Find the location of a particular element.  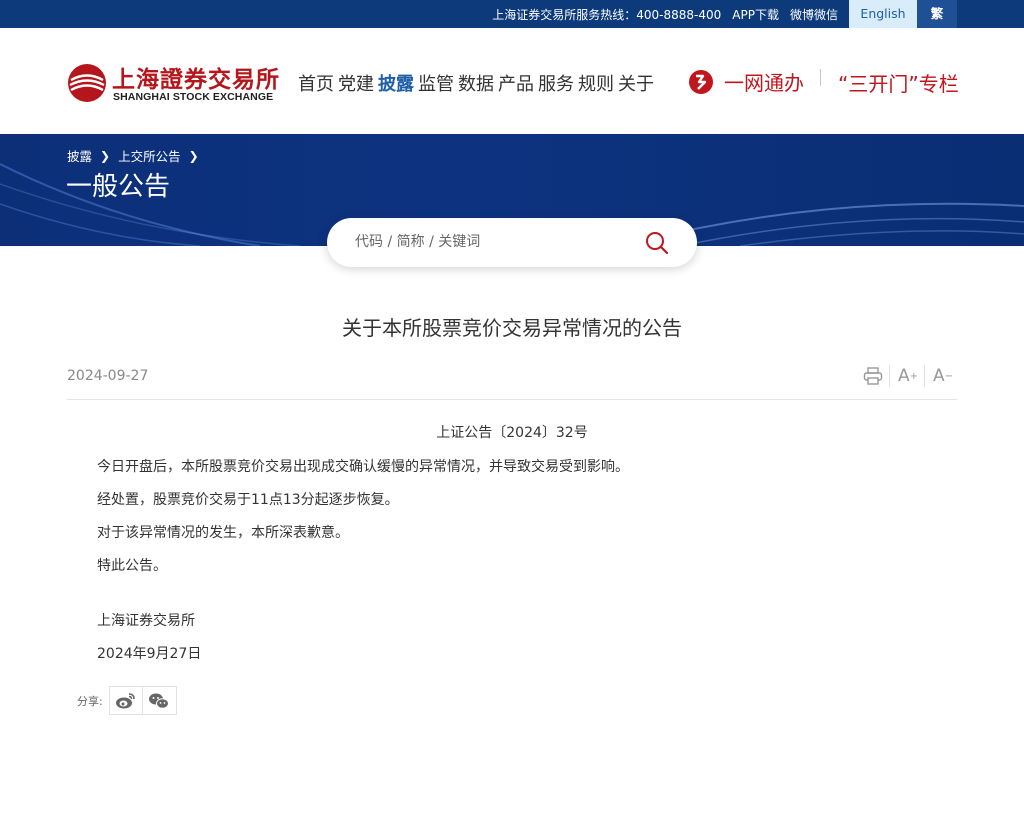

page-title: 一般公告 is located at coordinates (118, 187).